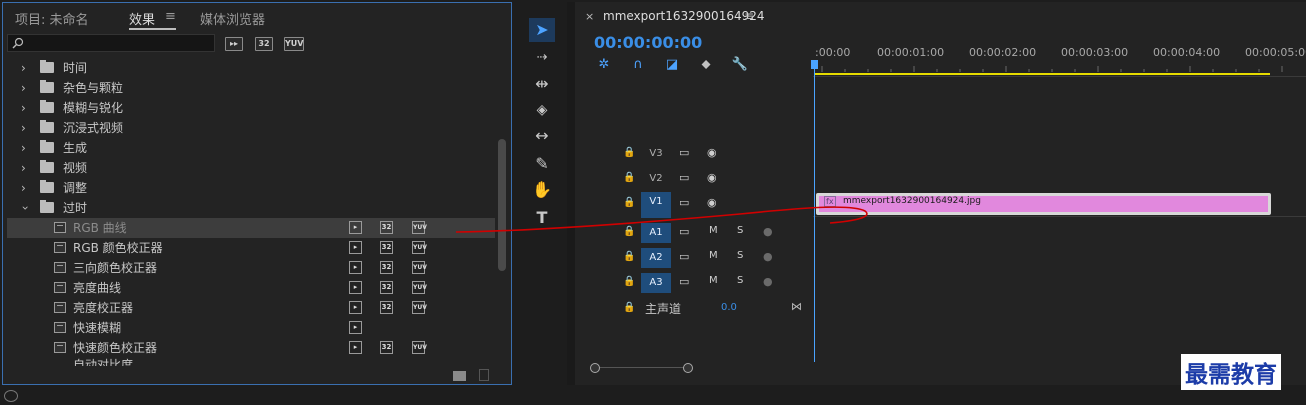 This screenshot has height=405, width=1306. Describe the element at coordinates (251, 128) in the screenshot. I see `folder-immersive-video: › 沉浸式视频` at that location.